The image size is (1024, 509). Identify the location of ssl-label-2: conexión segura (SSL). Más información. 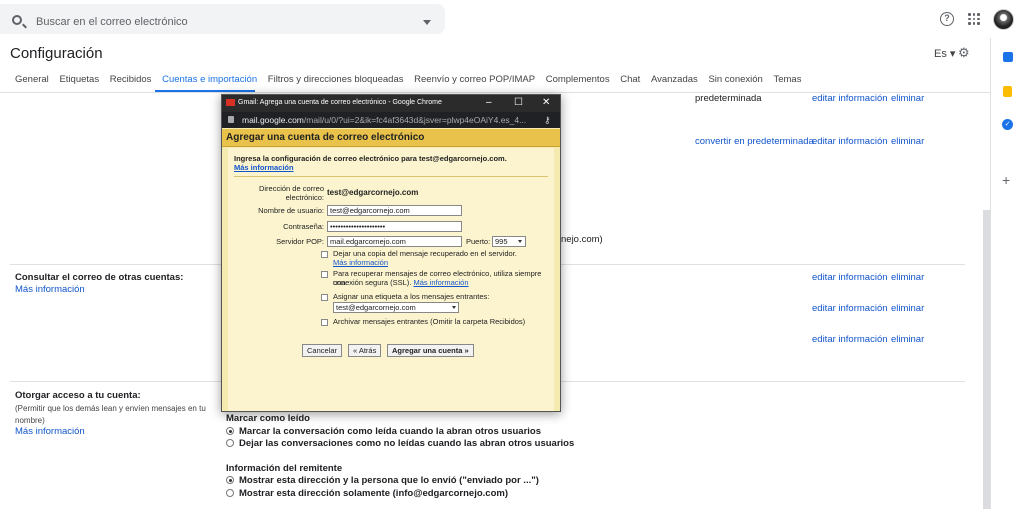
(401, 282).